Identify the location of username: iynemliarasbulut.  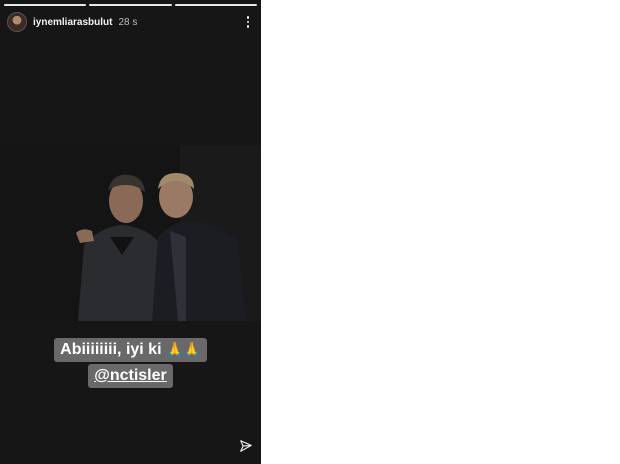
(72, 22).